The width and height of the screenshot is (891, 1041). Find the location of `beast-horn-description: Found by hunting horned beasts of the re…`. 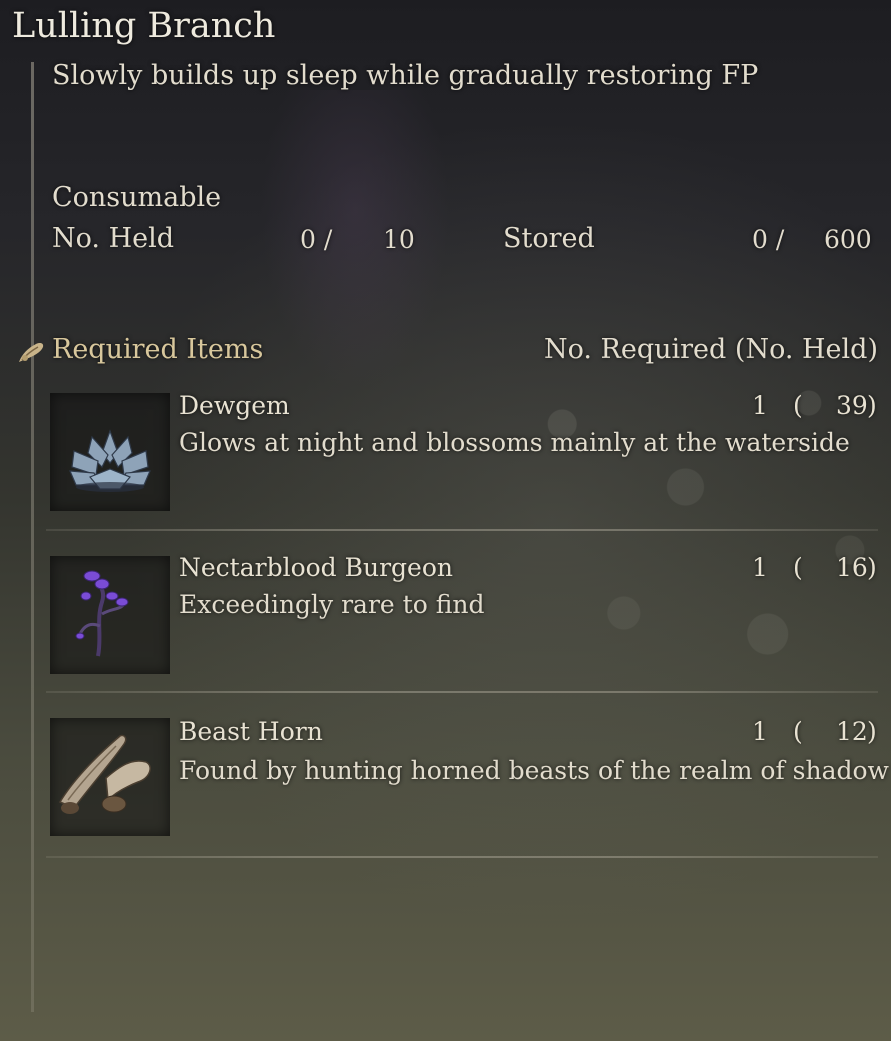

beast-horn-description: Found by hunting horned beasts of the re… is located at coordinates (534, 770).